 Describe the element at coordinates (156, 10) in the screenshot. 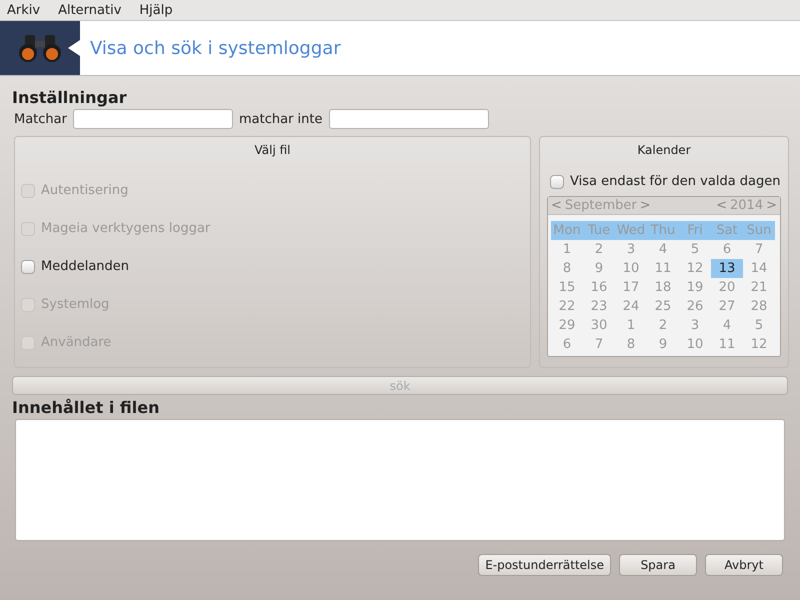

I see `menu-item: Hjälp` at that location.